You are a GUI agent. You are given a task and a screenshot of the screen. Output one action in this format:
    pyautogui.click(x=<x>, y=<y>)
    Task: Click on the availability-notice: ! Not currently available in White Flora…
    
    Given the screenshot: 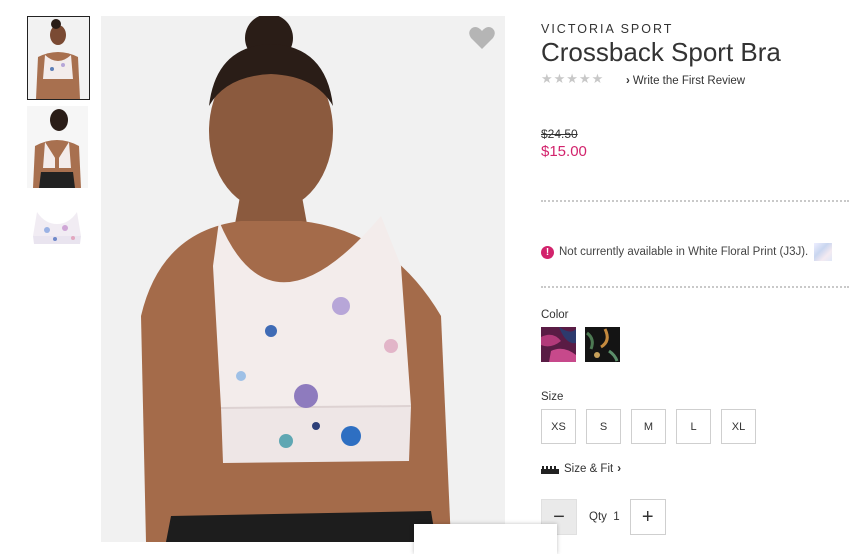 What is the action you would take?
    pyautogui.click(x=687, y=252)
    